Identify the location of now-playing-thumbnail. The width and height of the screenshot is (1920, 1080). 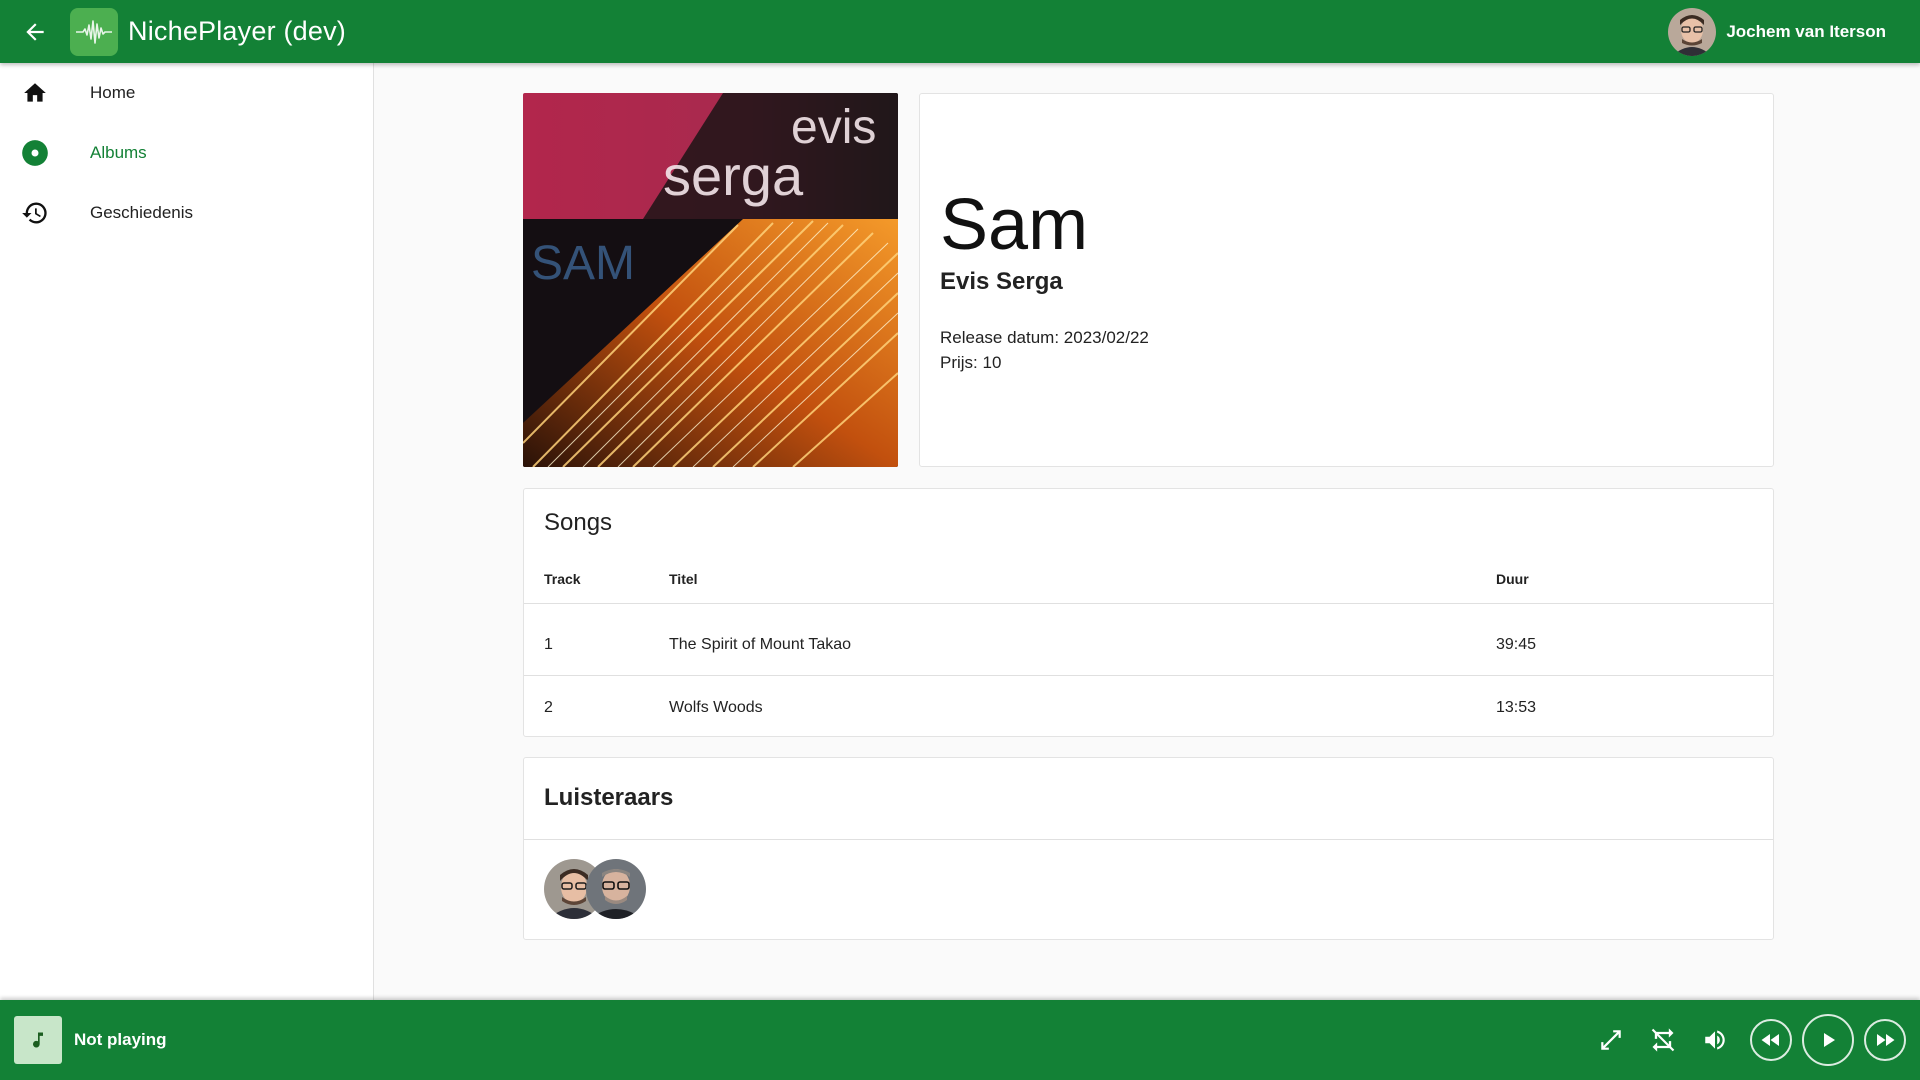
(38, 1040).